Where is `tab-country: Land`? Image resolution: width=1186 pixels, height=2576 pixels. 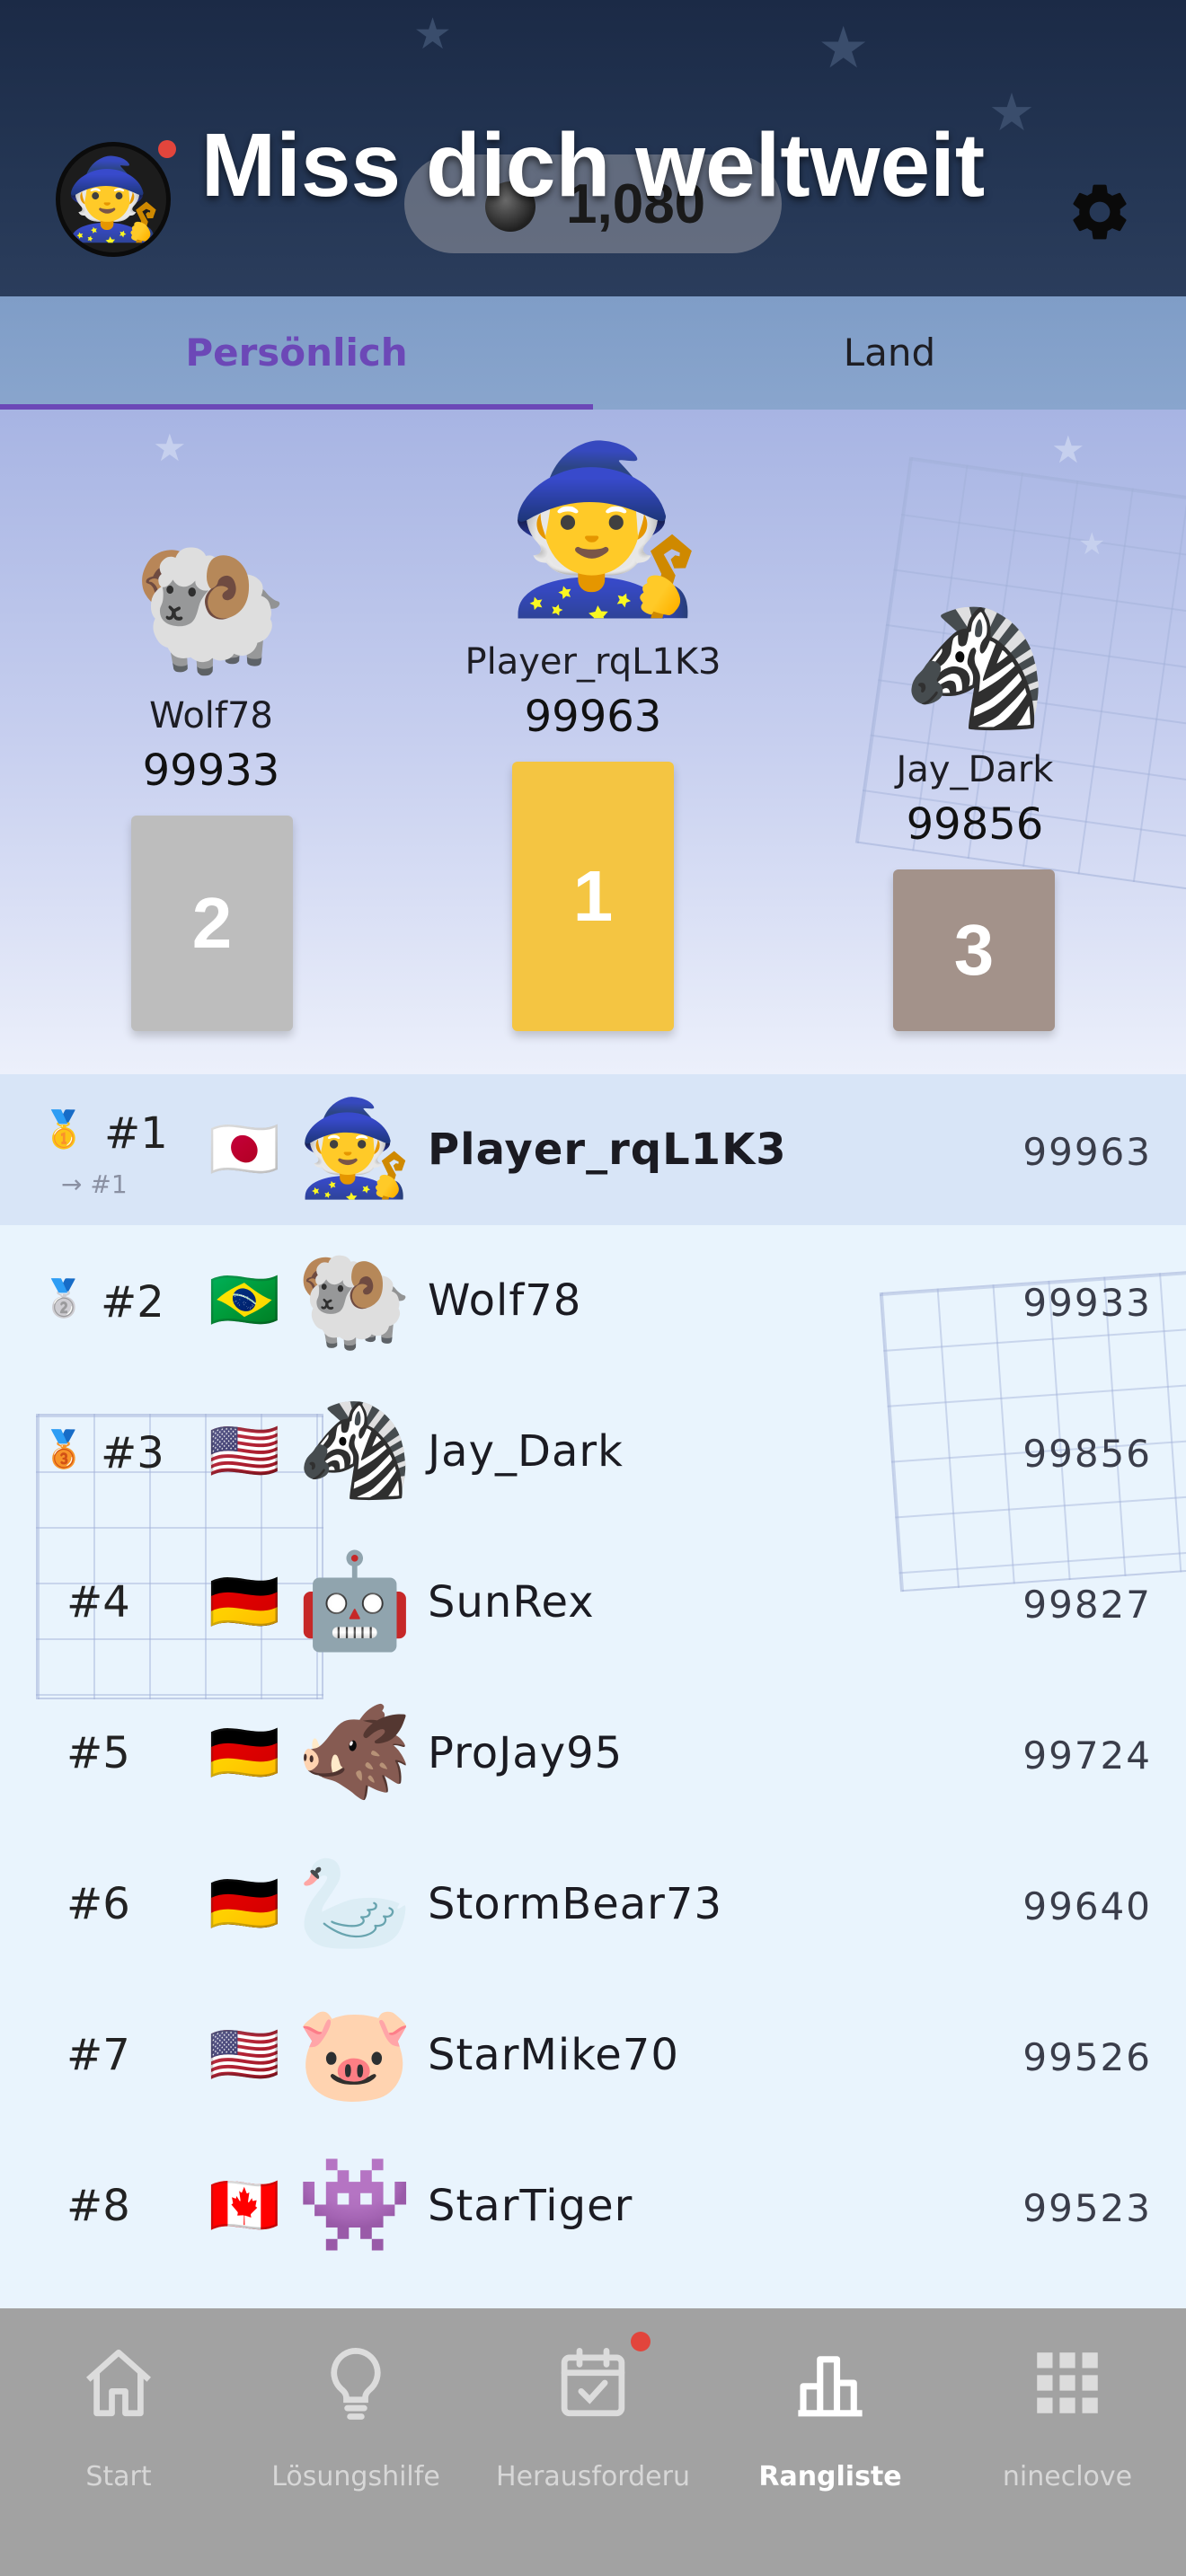
tab-country: Land is located at coordinates (889, 353).